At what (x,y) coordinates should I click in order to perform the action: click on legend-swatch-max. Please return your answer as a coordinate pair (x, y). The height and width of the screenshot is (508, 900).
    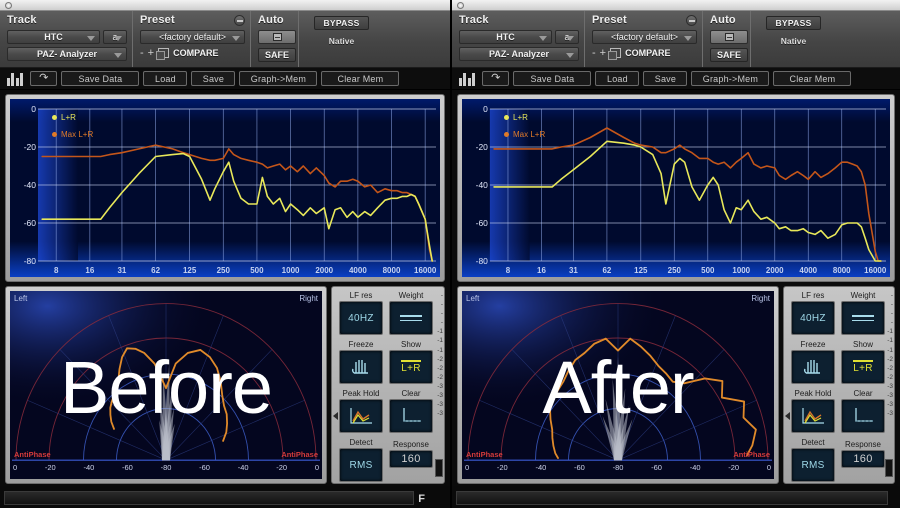
    Looking at the image, I should click on (54, 134).